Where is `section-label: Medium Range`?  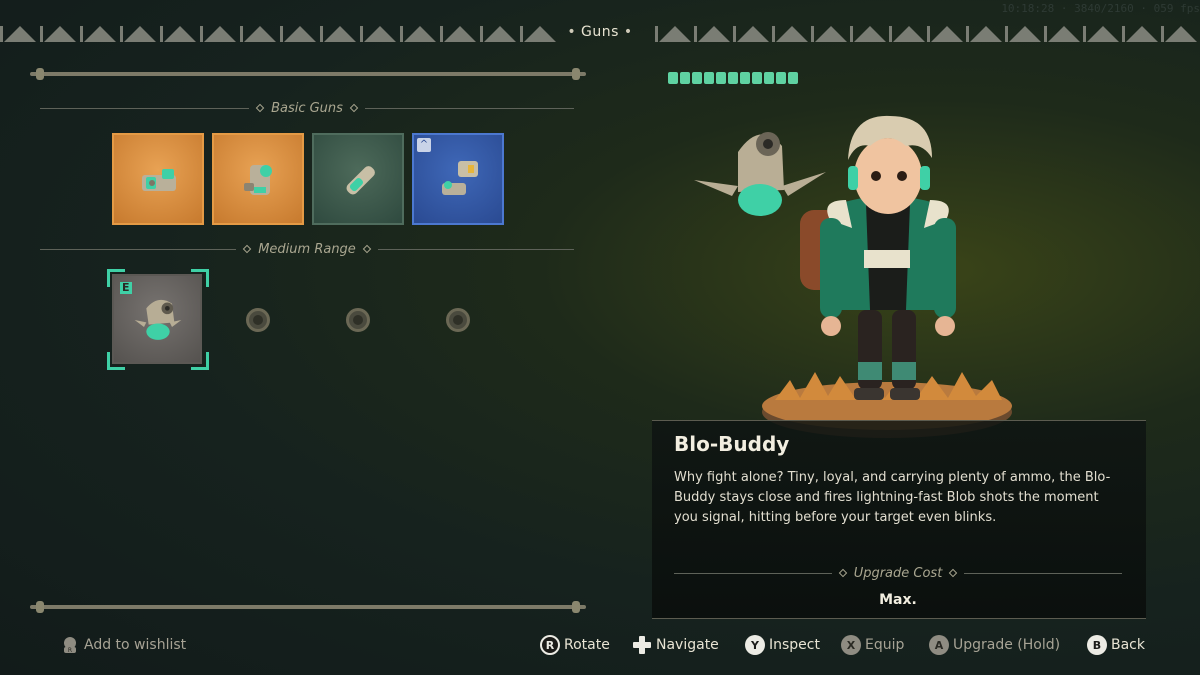
section-label: Medium Range is located at coordinates (307, 249).